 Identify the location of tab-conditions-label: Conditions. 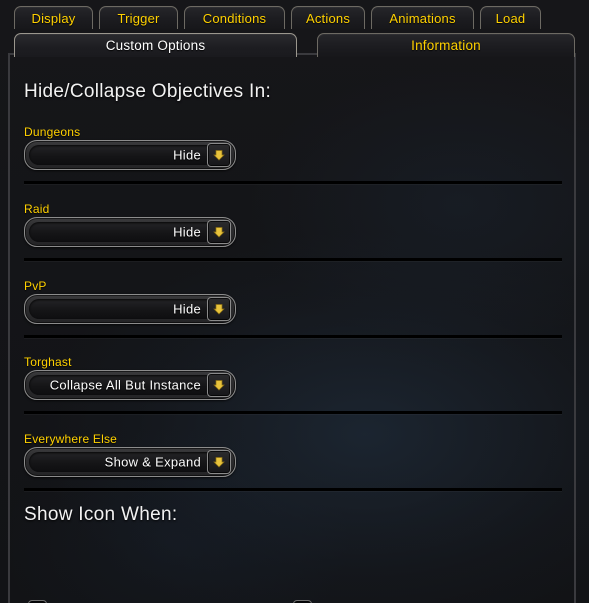
(234, 18).